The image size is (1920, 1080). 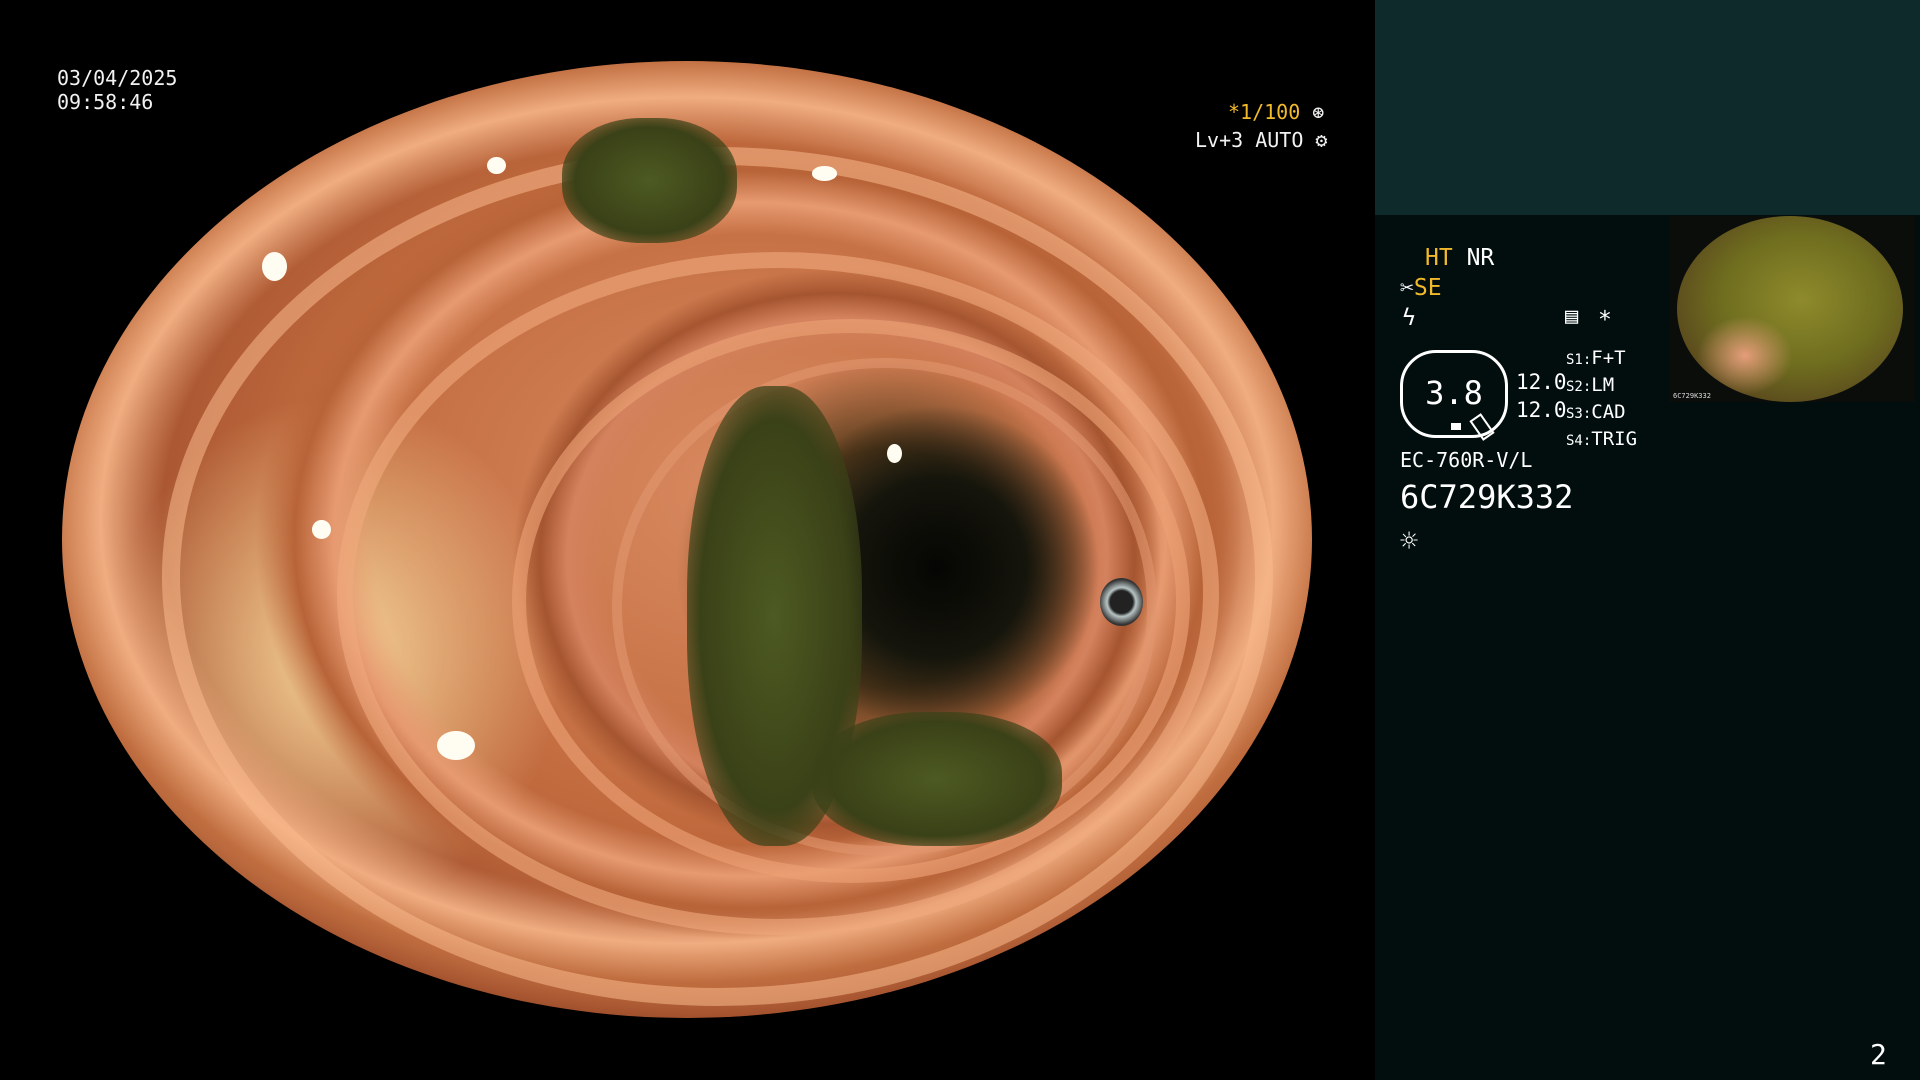 I want to click on serial-number: 6C729K332, so click(x=1487, y=497).